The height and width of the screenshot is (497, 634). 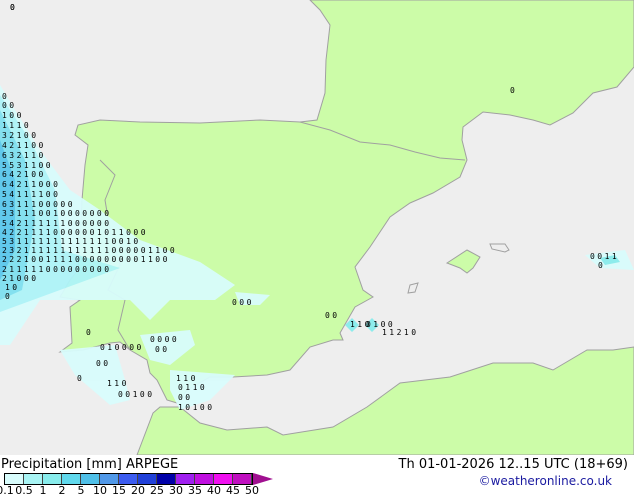 I want to click on color-scale-tick: 20, so click(x=138, y=490).